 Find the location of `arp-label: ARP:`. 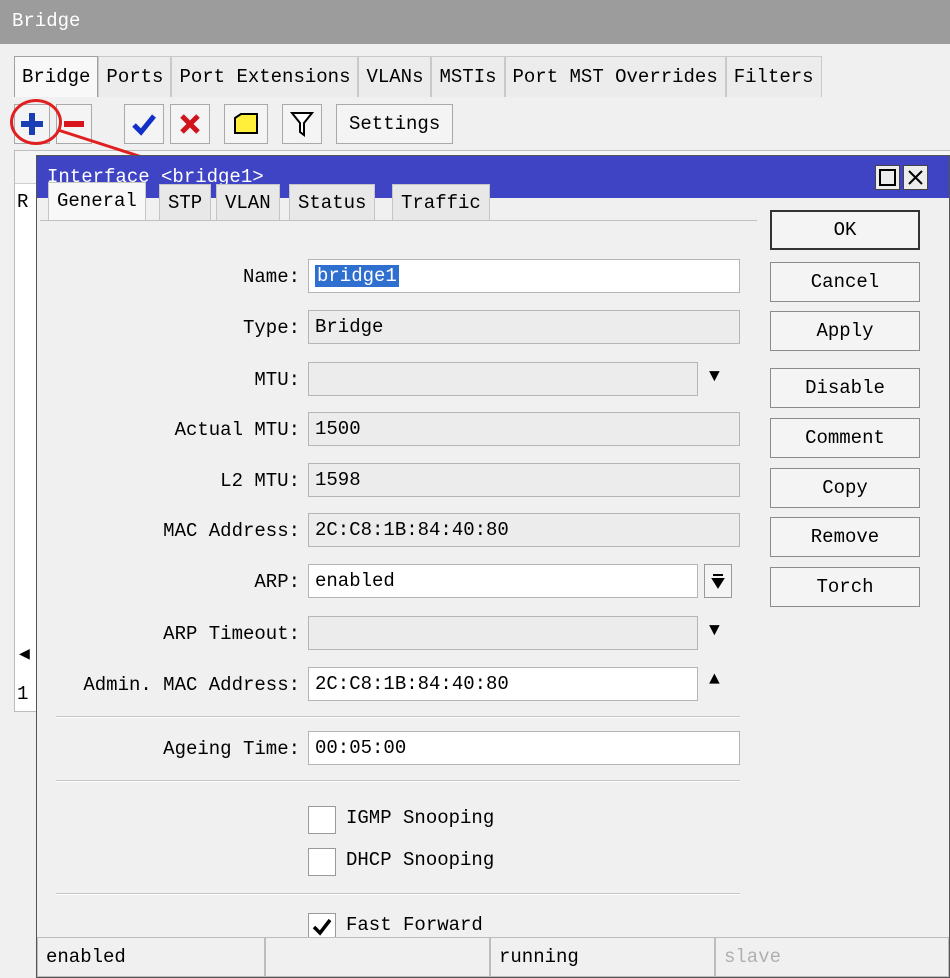

arp-label: ARP: is located at coordinates (277, 582).